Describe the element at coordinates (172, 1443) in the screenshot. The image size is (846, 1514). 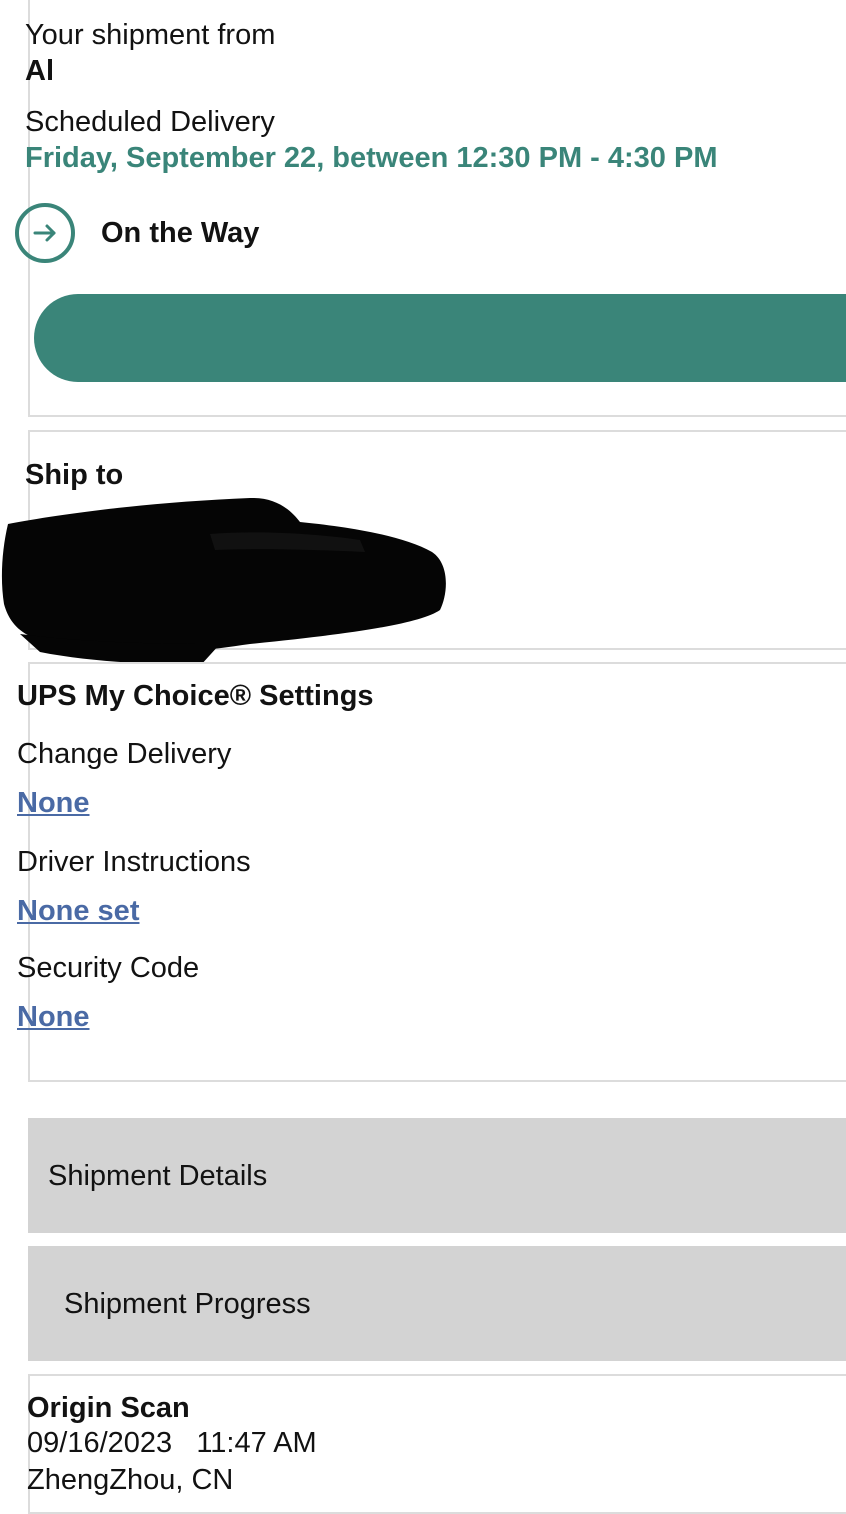
I see `scan-datetime: 09/16/2023 11:47 AM` at that location.